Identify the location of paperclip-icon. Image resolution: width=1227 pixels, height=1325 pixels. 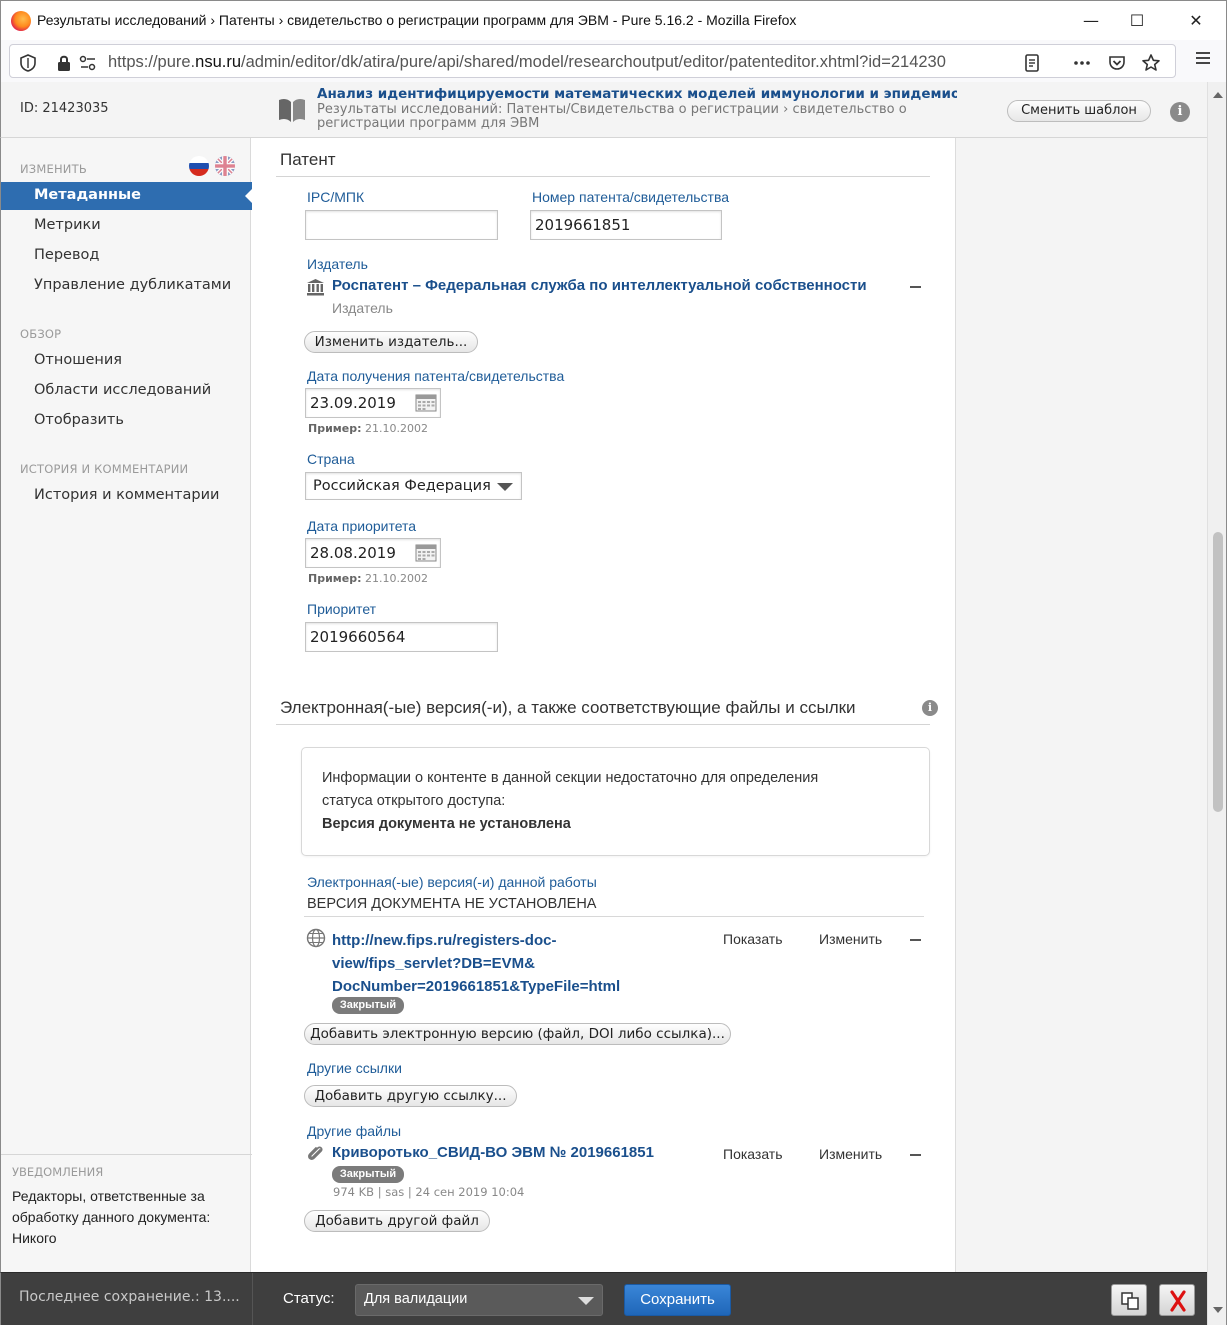
(315, 1153).